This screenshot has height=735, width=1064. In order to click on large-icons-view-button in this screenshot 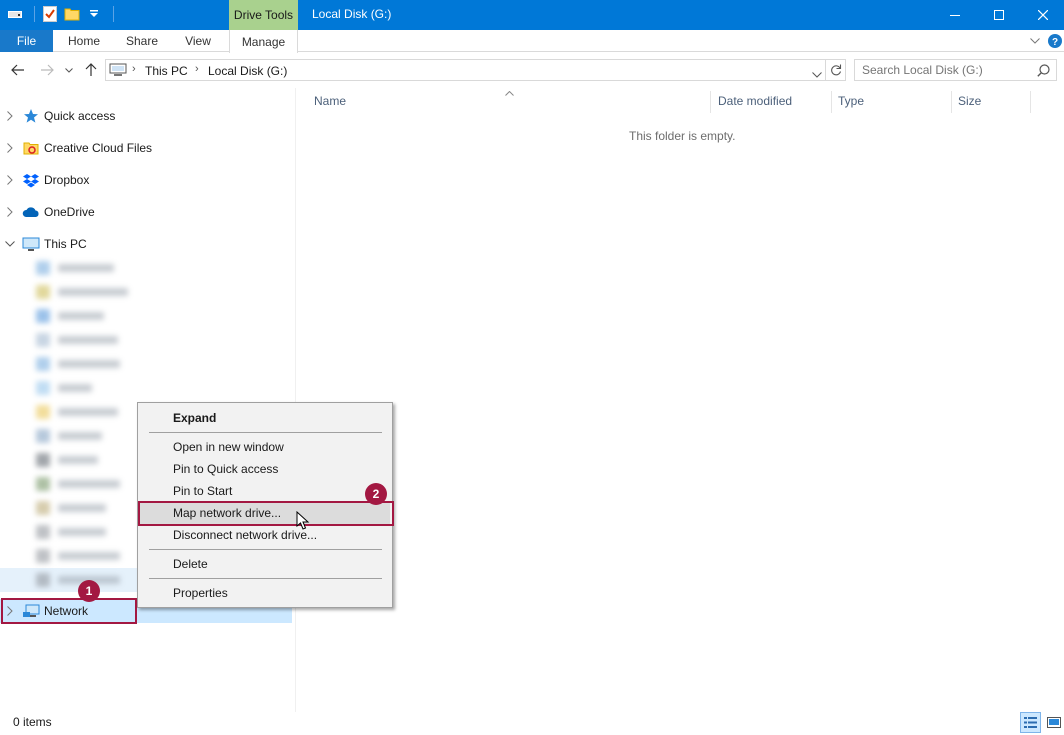, I will do `click(1053, 722)`.